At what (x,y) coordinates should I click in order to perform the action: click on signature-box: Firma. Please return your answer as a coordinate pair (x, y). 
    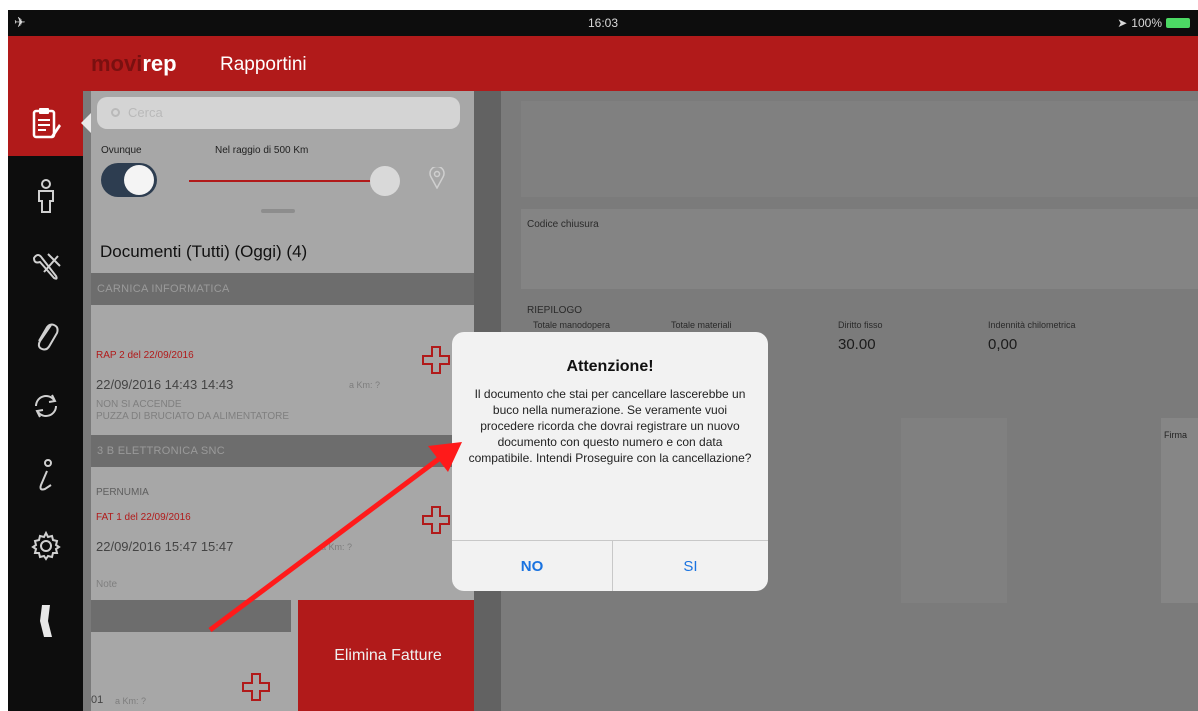
    Looking at the image, I should click on (1179, 510).